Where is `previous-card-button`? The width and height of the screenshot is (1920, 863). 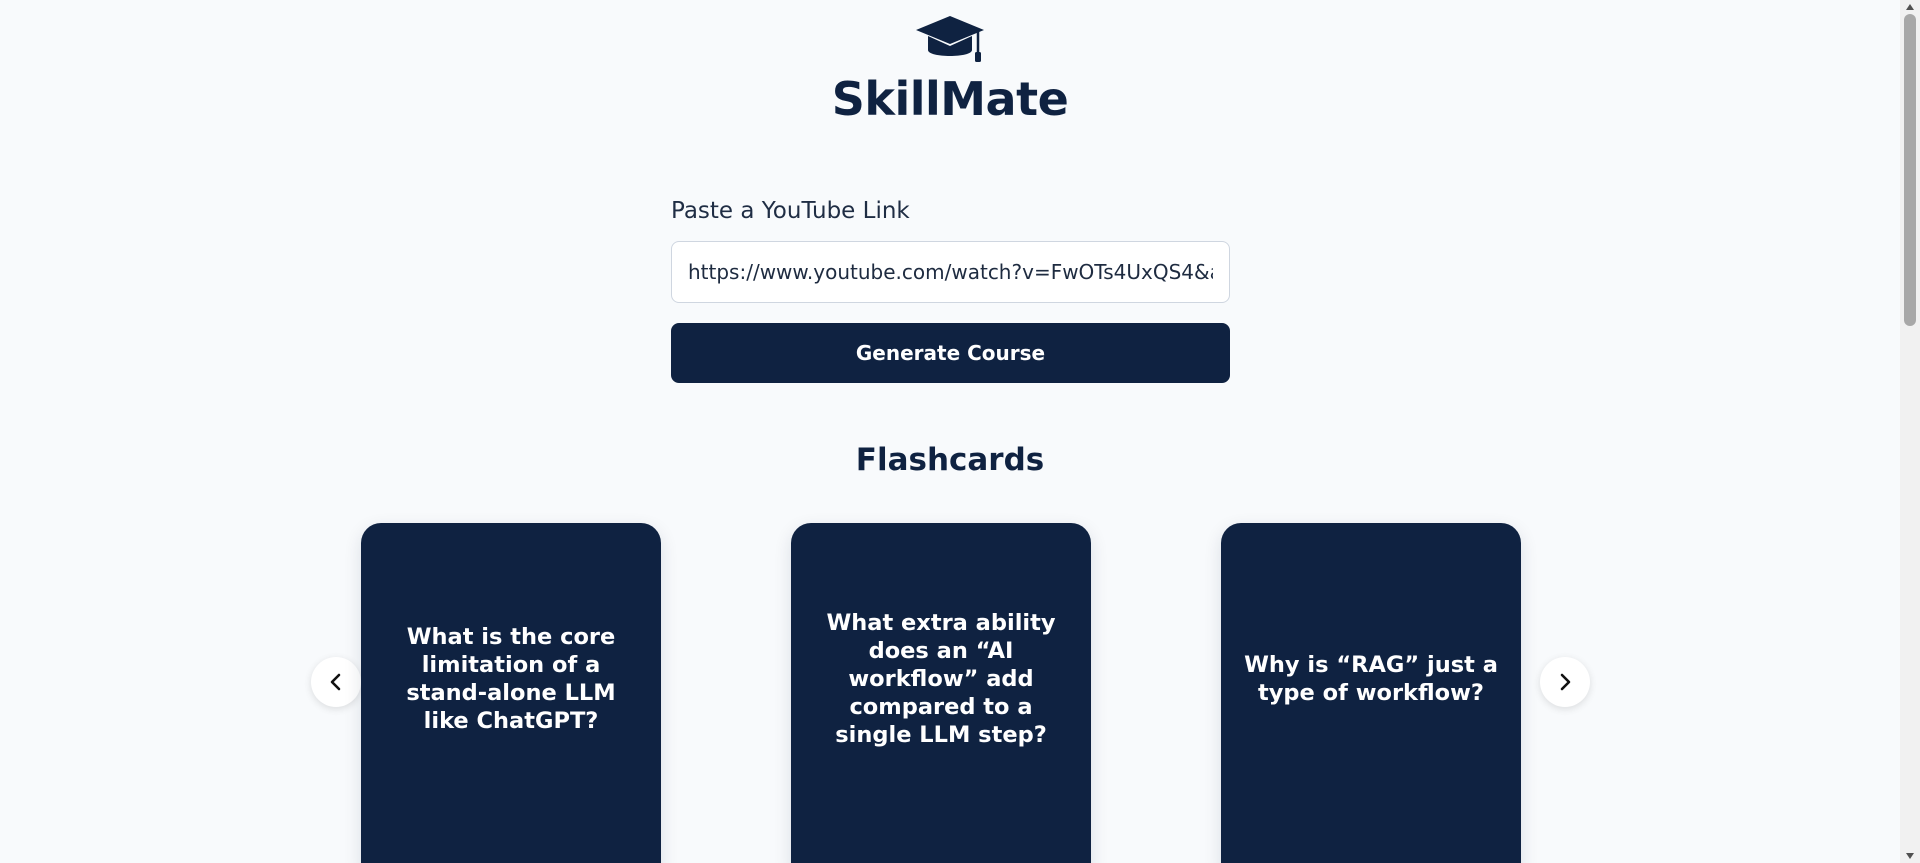 previous-card-button is located at coordinates (336, 682).